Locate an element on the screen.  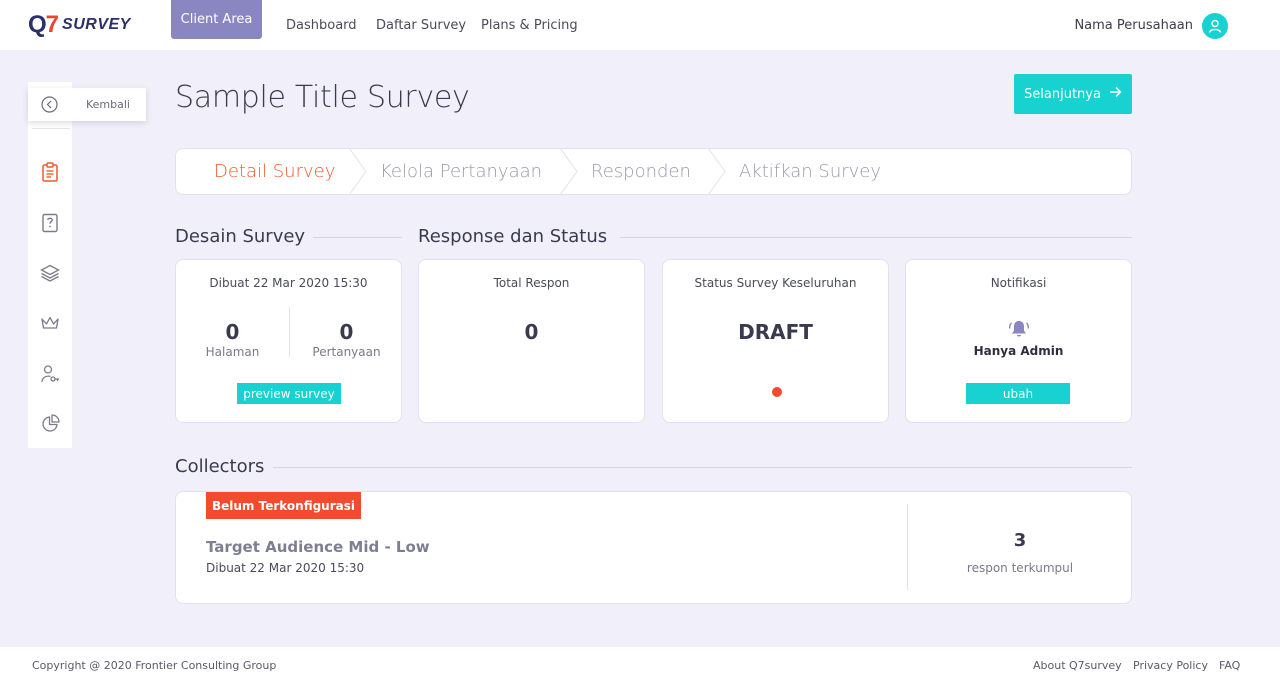
next-button: Selanjutnya is located at coordinates (1073, 94).